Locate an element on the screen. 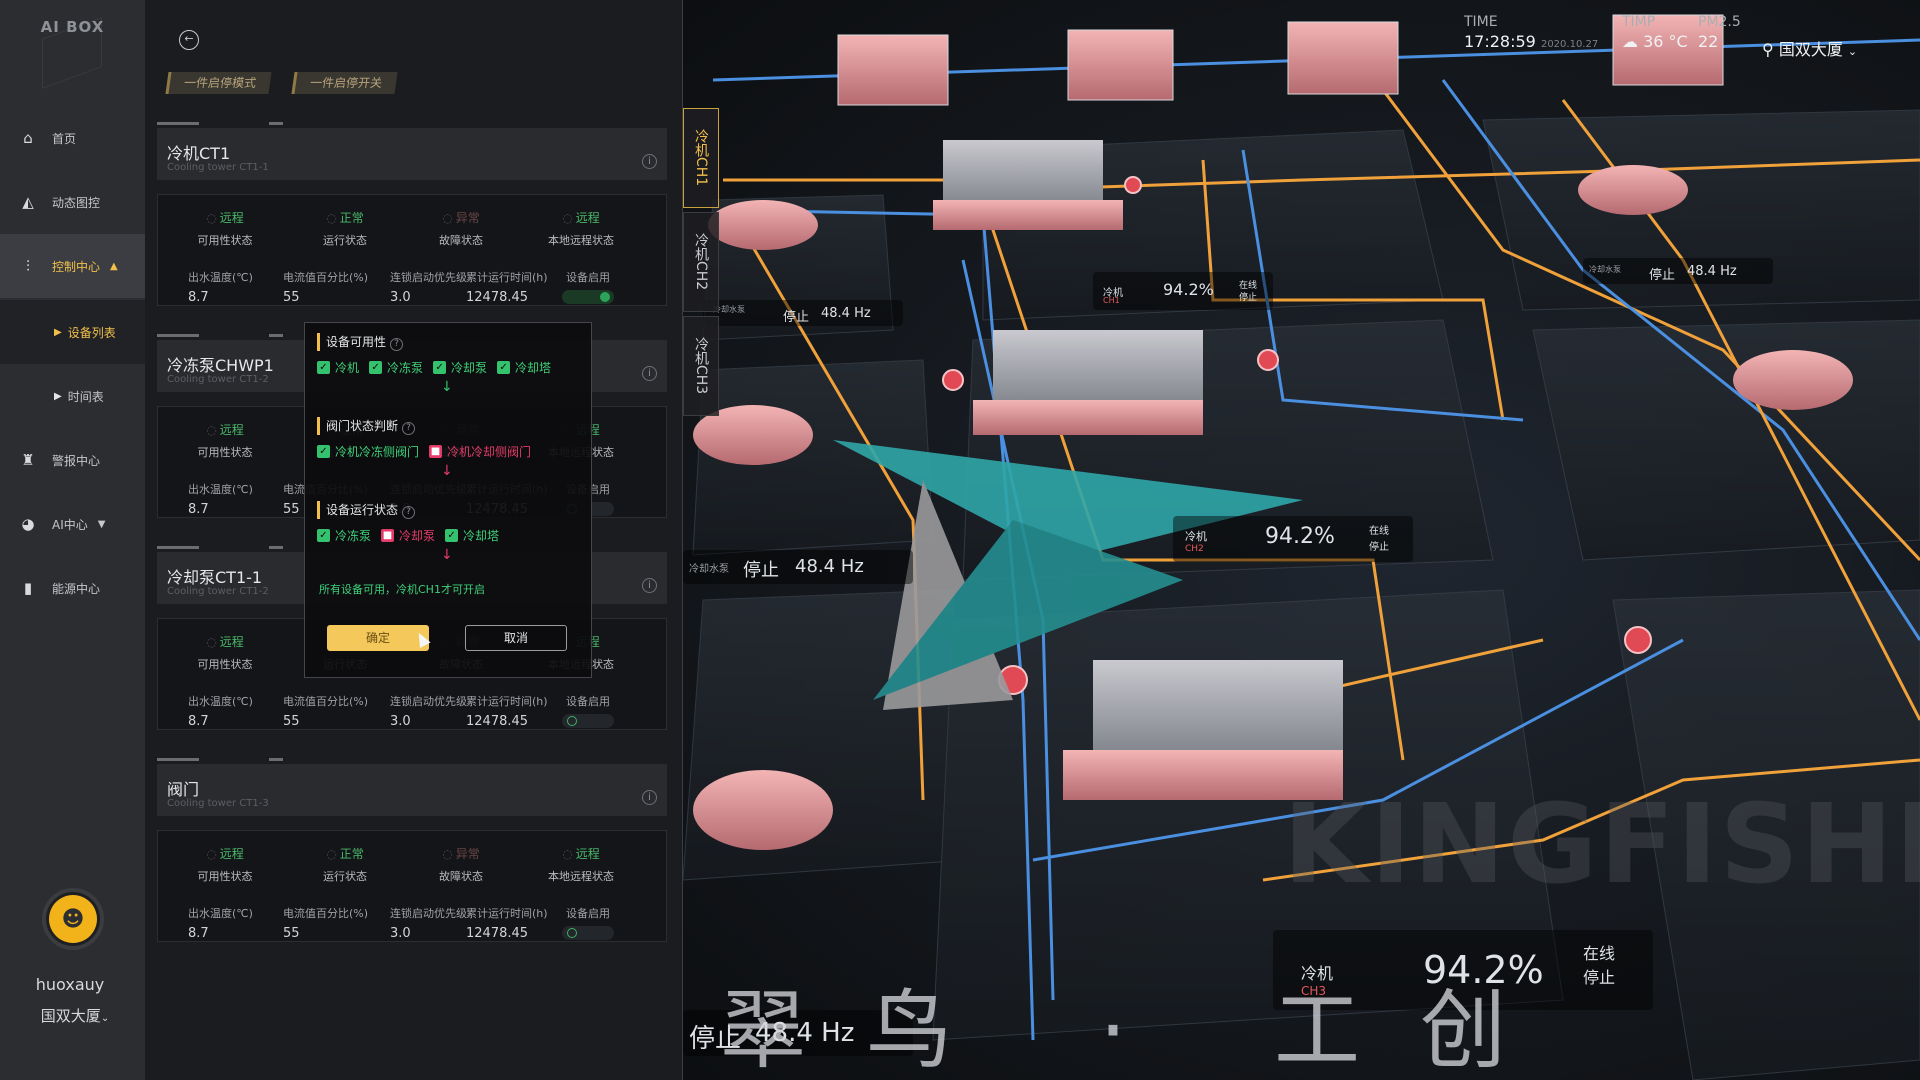 The height and width of the screenshot is (1080, 1920). chiller-state-online: 在线 is located at coordinates (1379, 531).